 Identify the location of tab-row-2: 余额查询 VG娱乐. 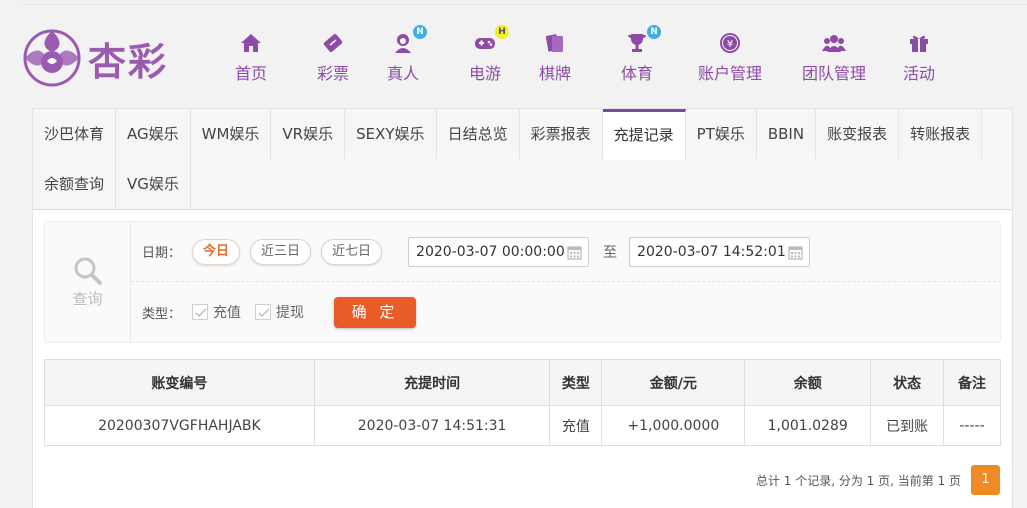
(522, 184).